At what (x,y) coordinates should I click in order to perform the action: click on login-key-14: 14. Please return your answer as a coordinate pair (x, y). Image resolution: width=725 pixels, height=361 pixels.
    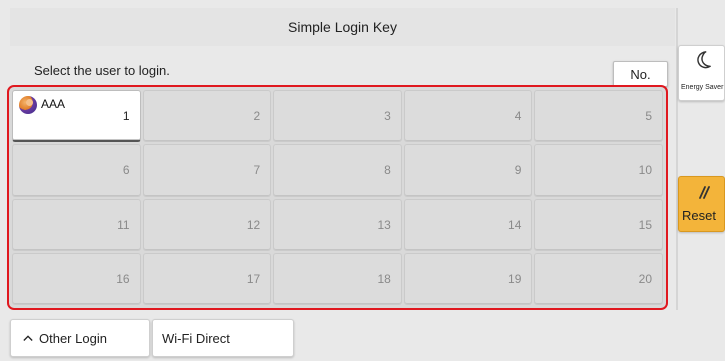
    Looking at the image, I should click on (468, 224).